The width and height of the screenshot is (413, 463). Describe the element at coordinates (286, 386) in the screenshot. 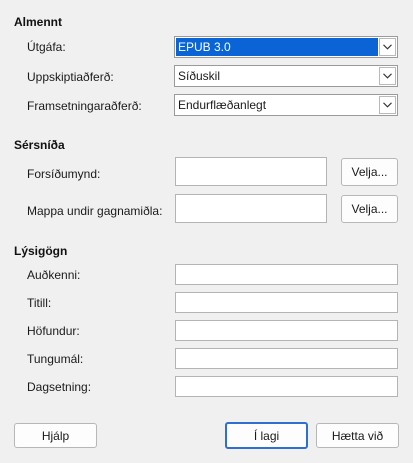

I see `date-field` at that location.